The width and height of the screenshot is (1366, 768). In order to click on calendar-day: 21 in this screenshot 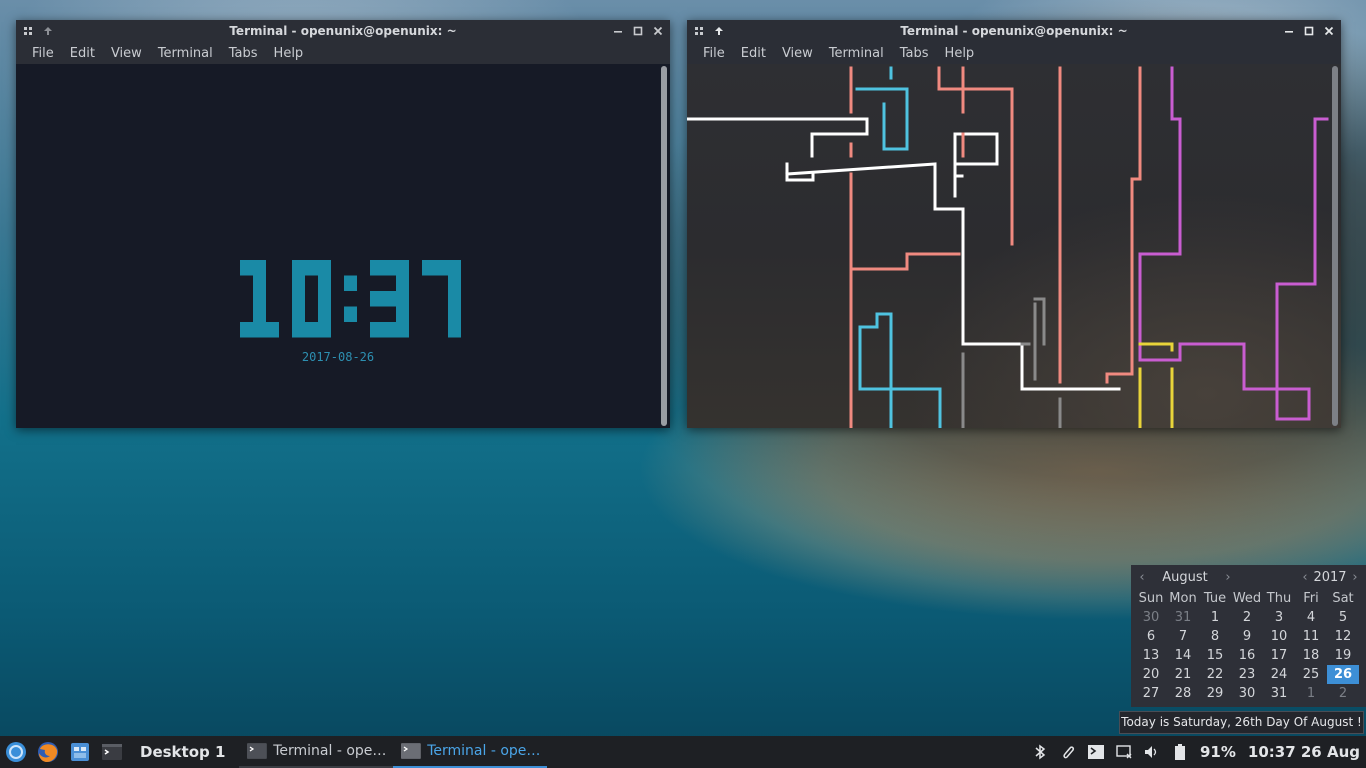, I will do `click(1183, 674)`.